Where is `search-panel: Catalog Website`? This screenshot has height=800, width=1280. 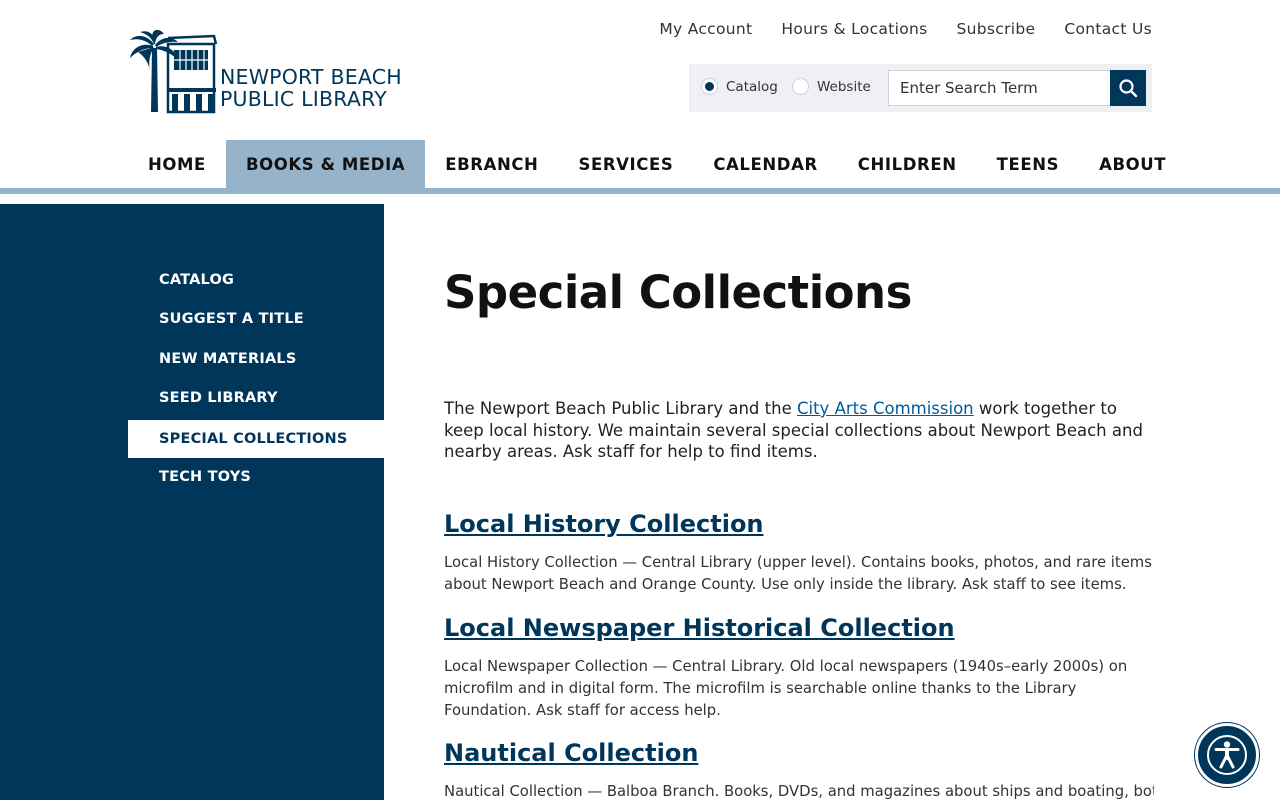
search-panel: Catalog Website is located at coordinates (920, 88).